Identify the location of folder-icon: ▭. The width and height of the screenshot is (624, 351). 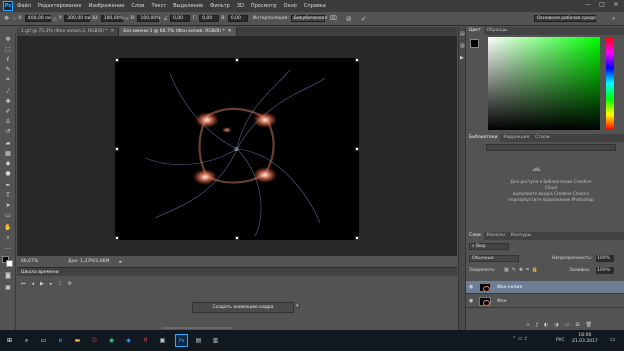
(567, 325).